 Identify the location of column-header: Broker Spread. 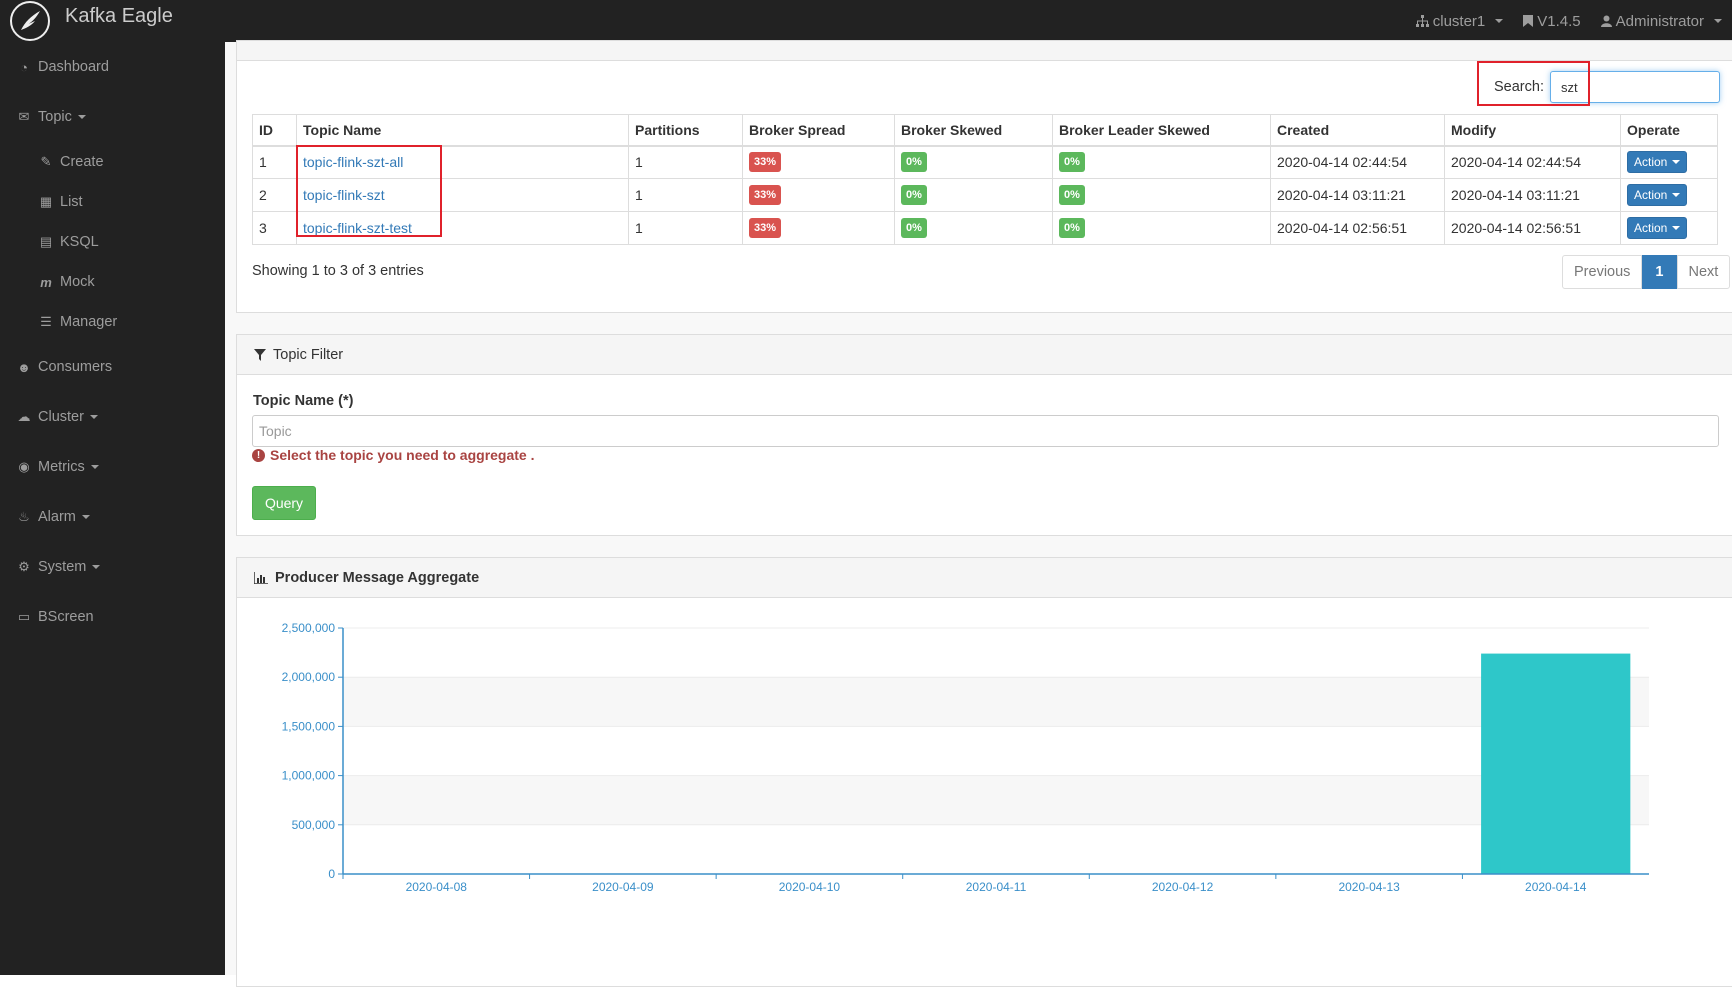
(818, 130).